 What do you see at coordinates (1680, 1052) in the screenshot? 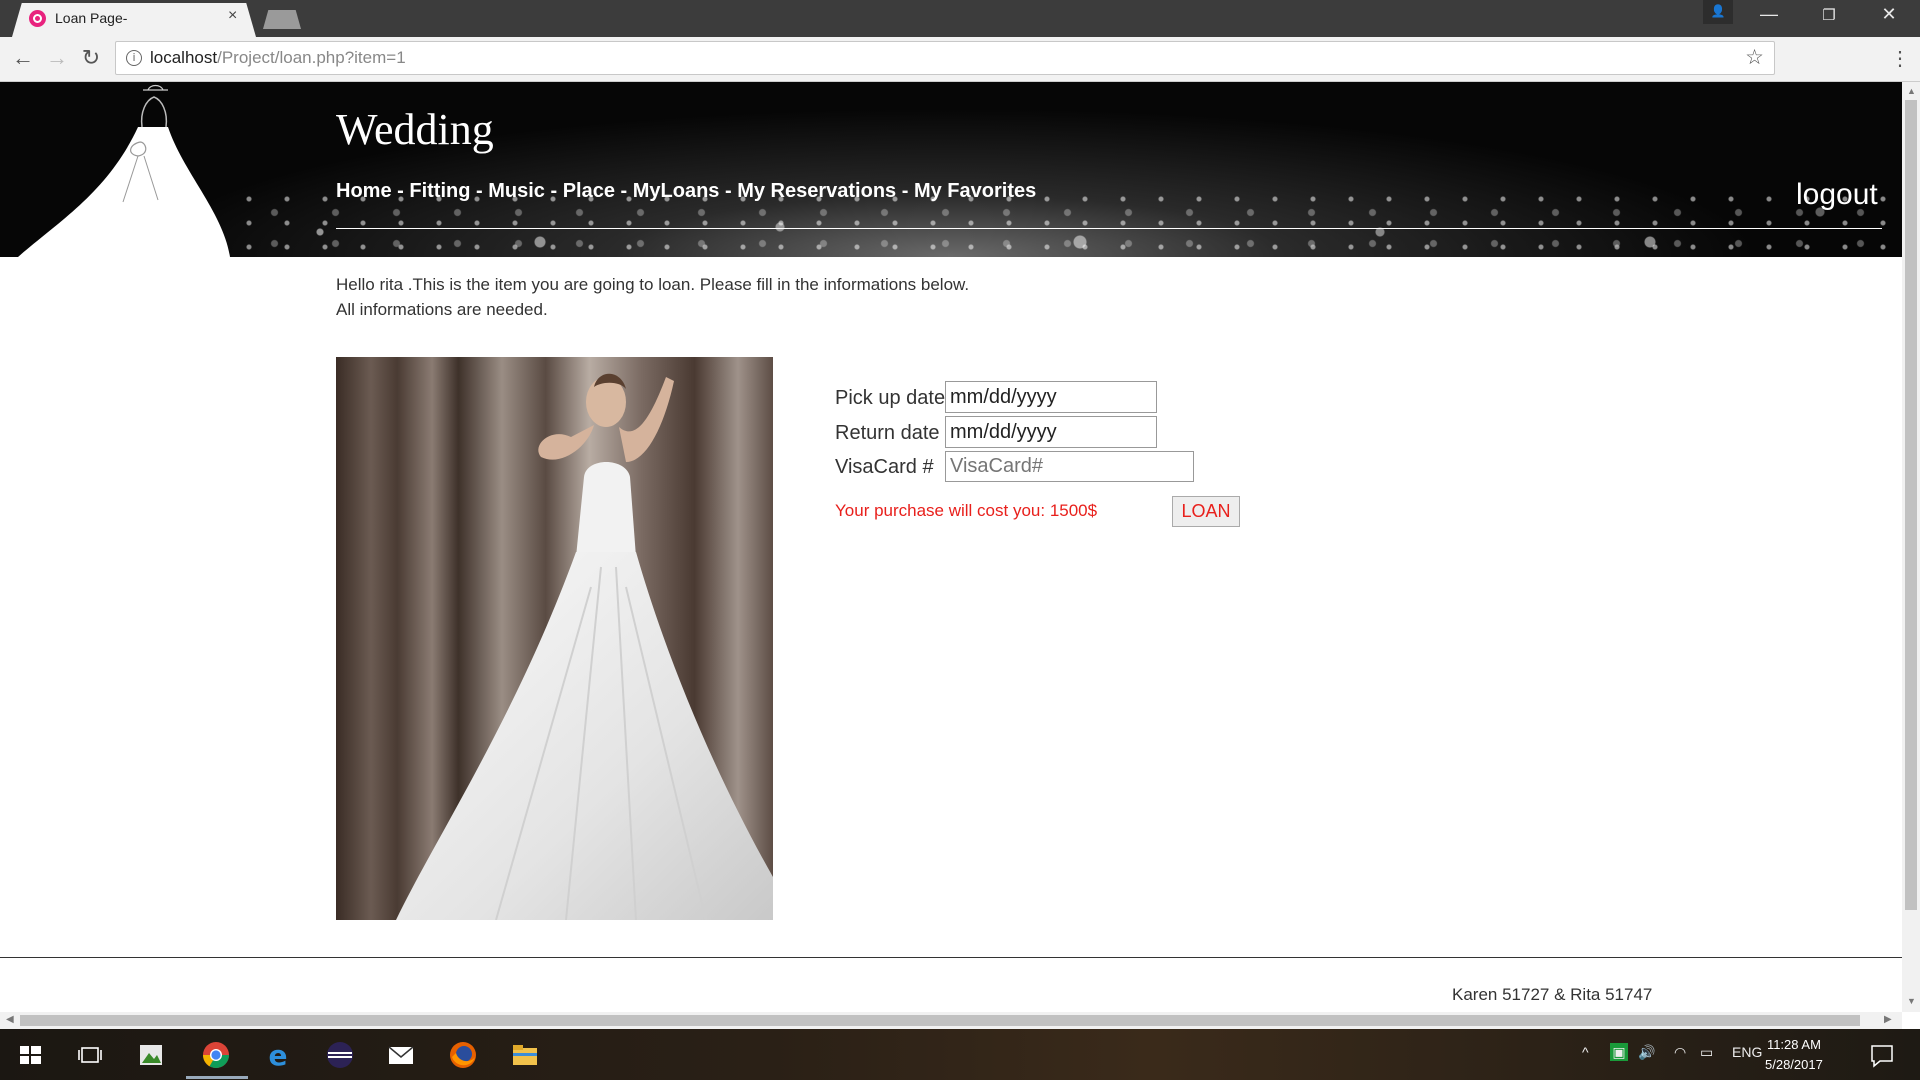
I see `wifi-icon: ◠` at bounding box center [1680, 1052].